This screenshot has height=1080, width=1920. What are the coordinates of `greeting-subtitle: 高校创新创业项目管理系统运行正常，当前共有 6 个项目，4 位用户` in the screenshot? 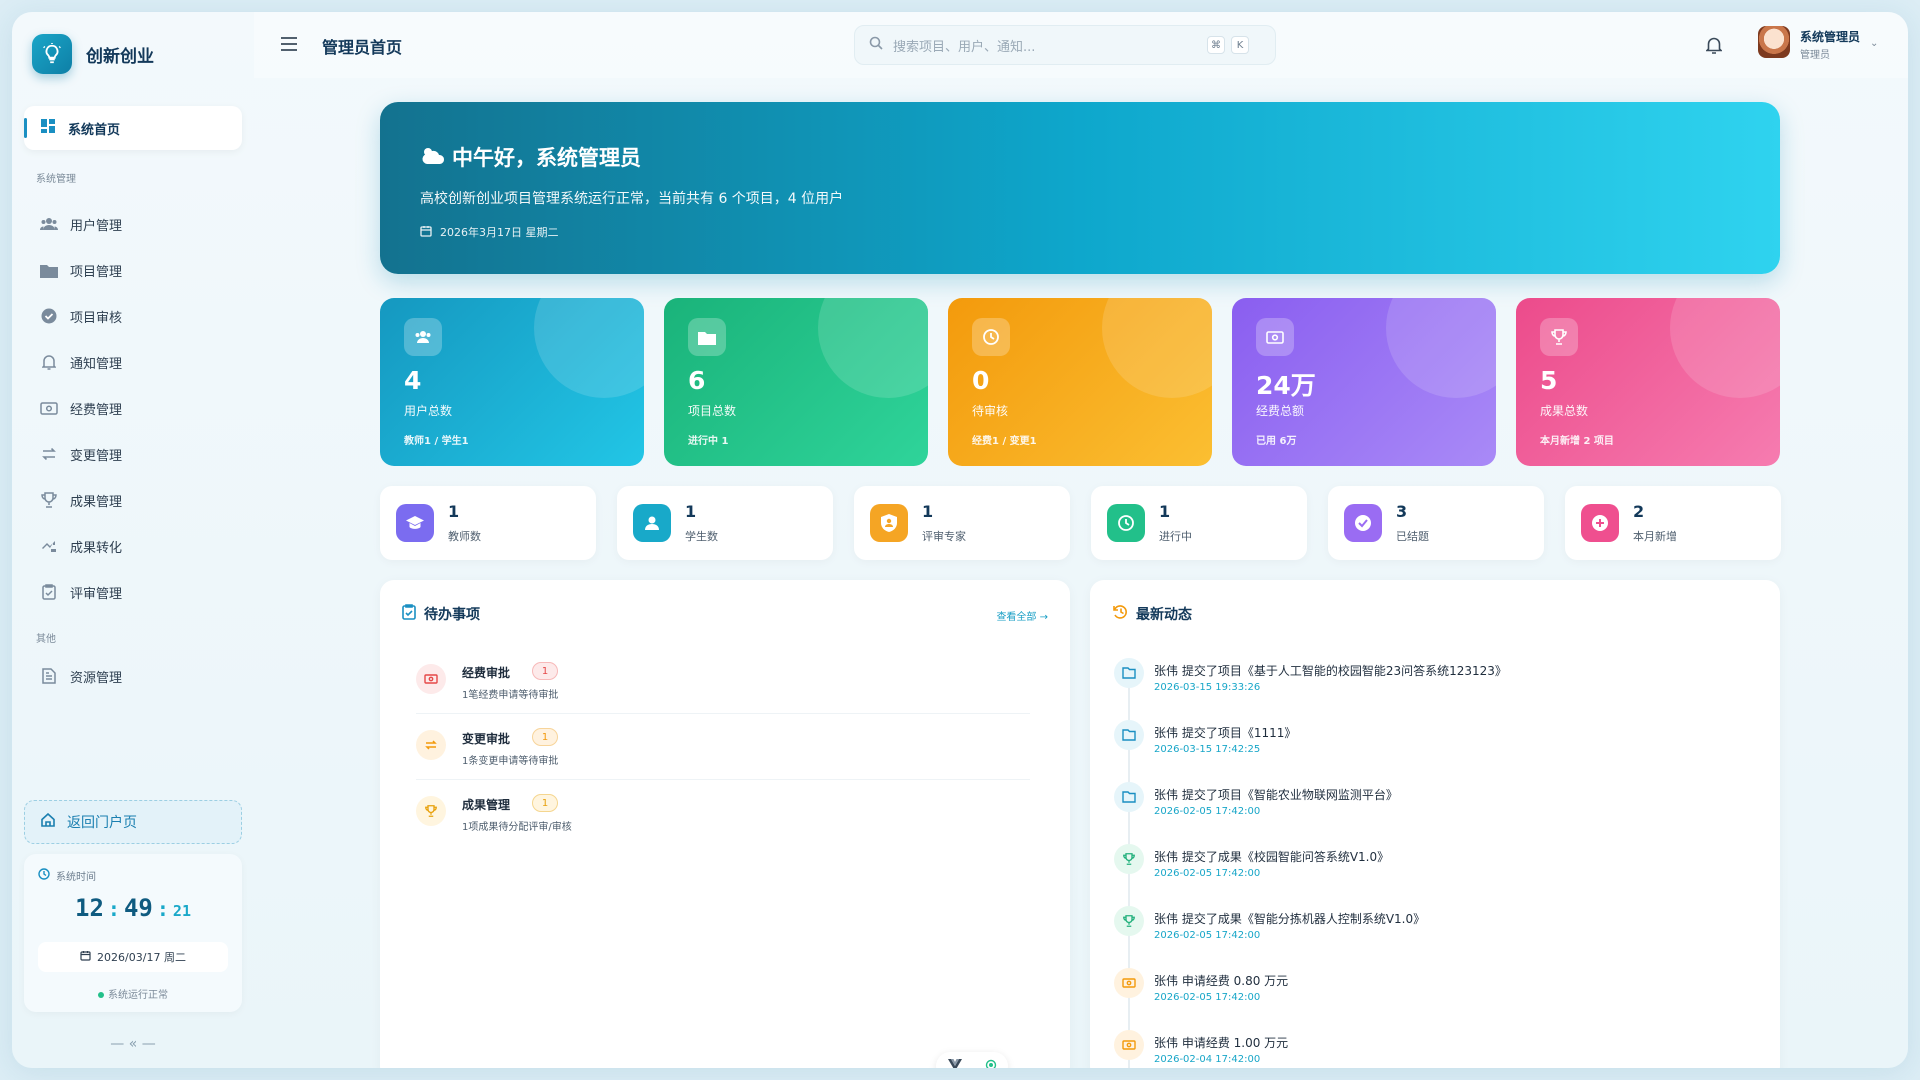 It's located at (632, 199).